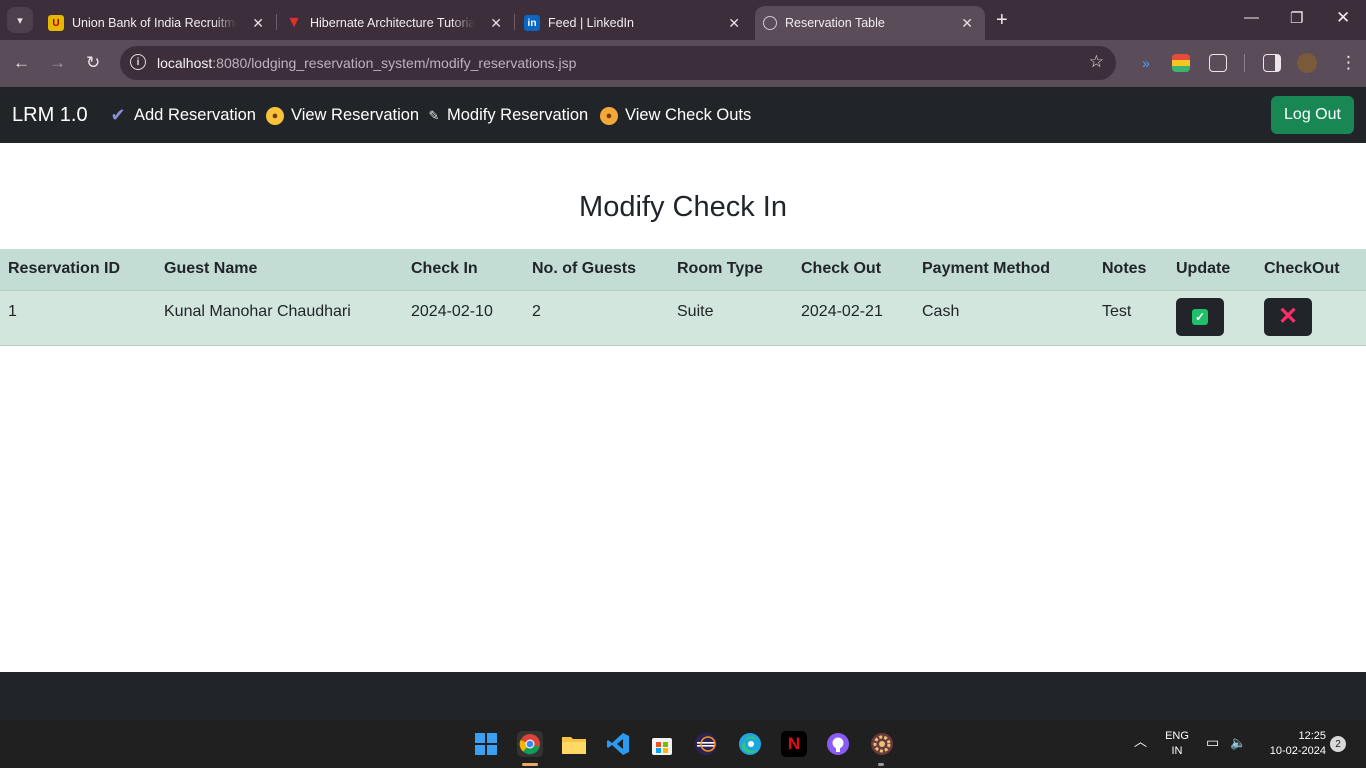 The height and width of the screenshot is (768, 1366). Describe the element at coordinates (78, 270) in the screenshot. I see `column-header: Reservation ID` at that location.